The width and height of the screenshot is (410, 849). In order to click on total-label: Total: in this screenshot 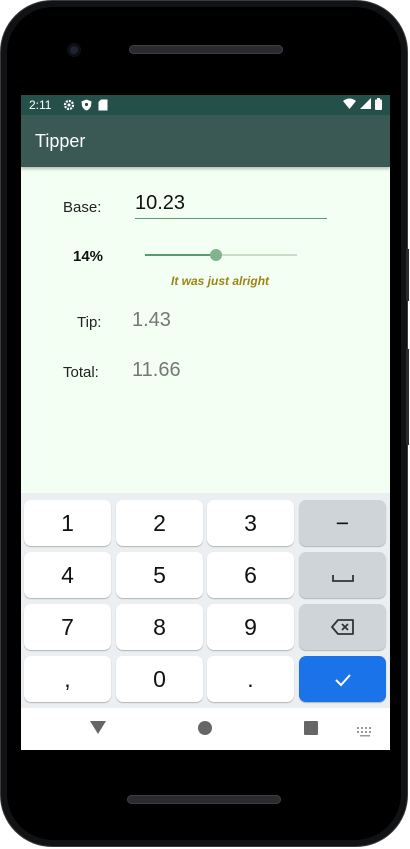, I will do `click(81, 372)`.